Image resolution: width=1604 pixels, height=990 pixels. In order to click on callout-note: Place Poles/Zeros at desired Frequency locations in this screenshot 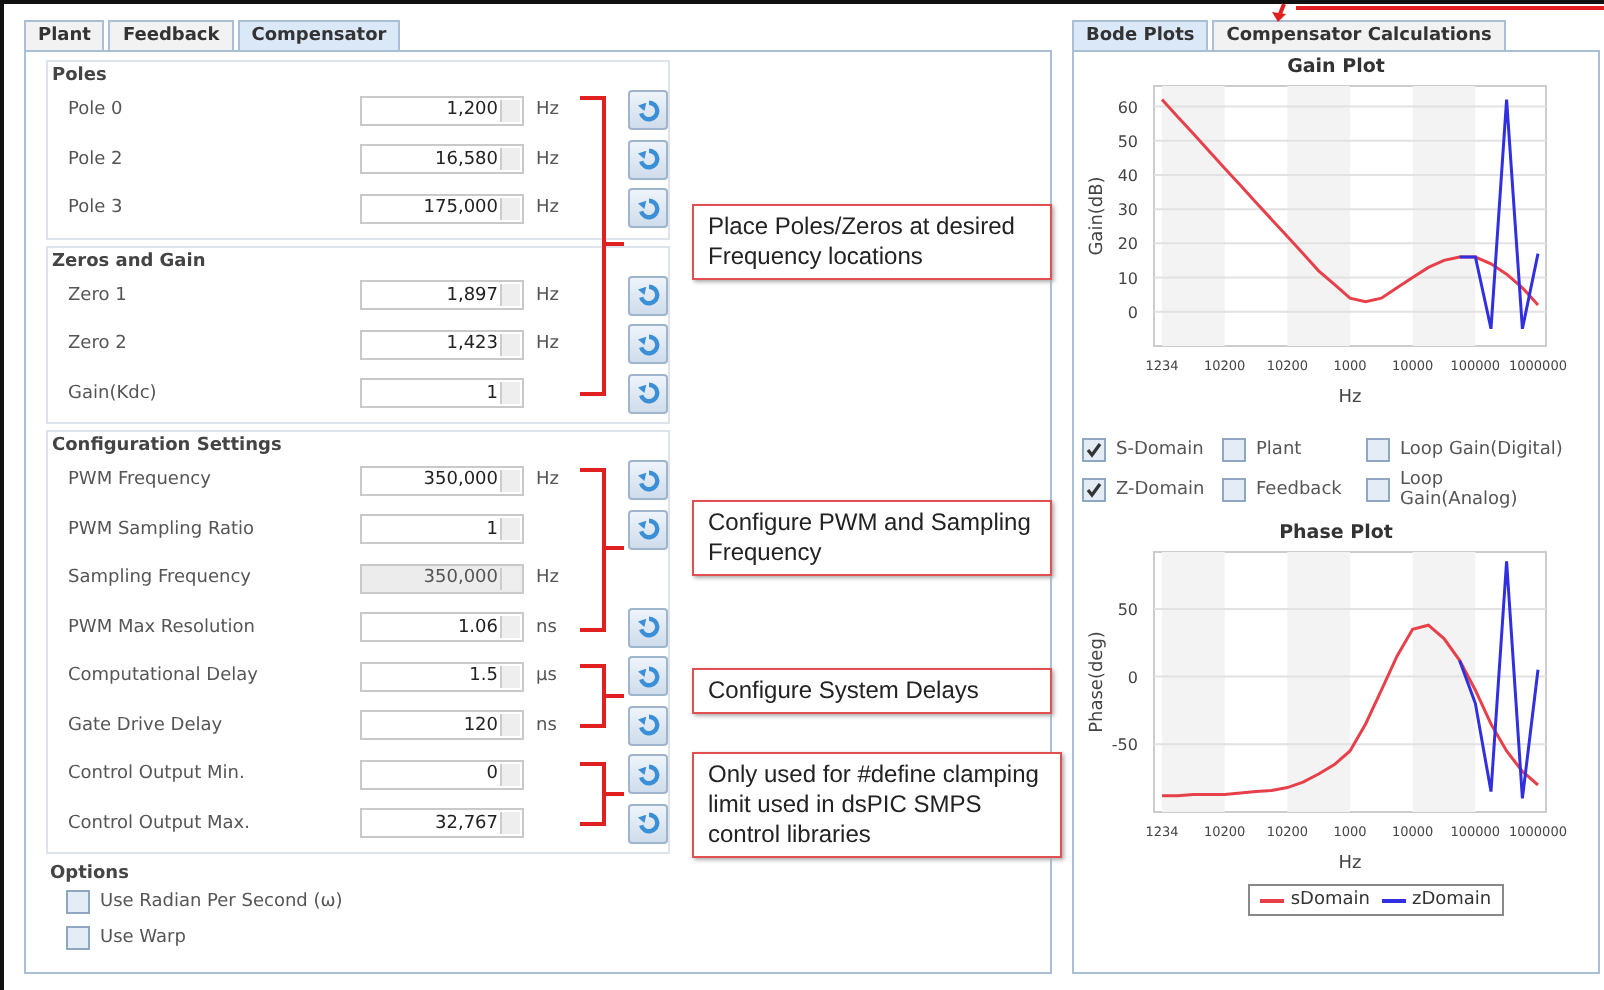, I will do `click(872, 242)`.